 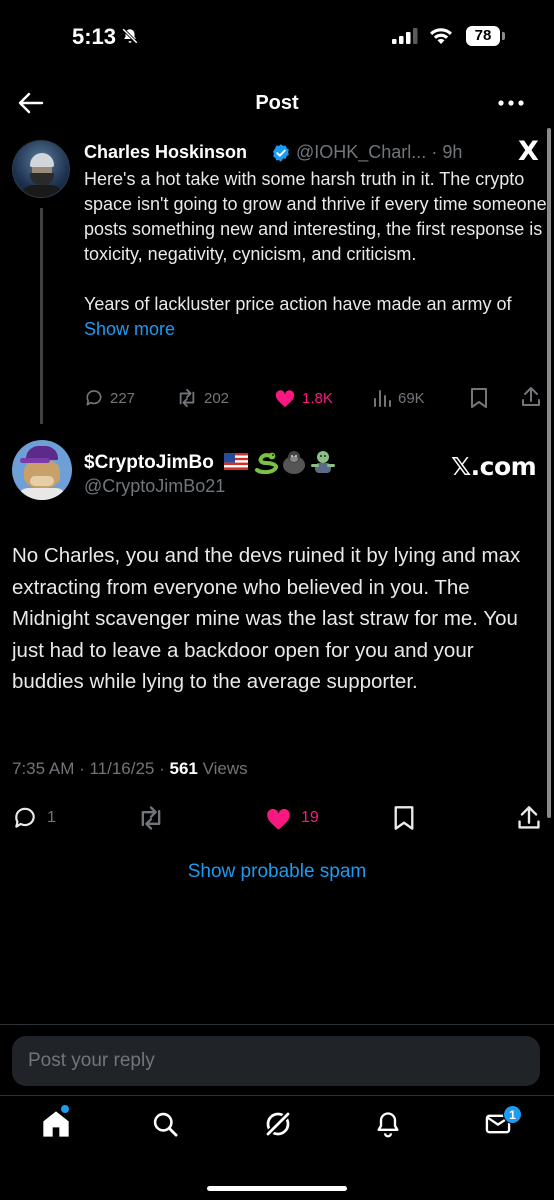 I want to click on nav-notifications, so click(x=388, y=1124).